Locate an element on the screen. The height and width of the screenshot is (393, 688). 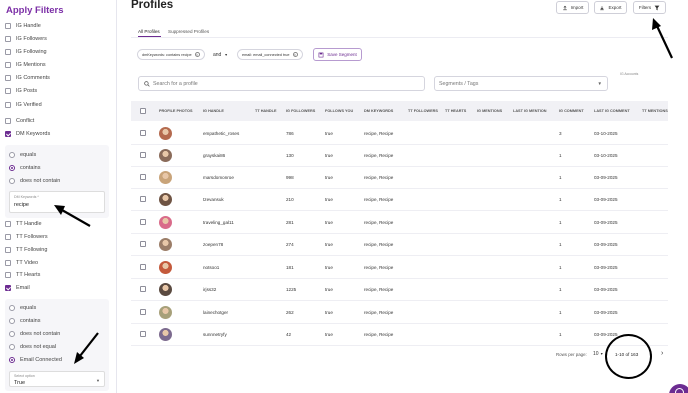
filter-item-conflict: Conflict is located at coordinates (19, 121).